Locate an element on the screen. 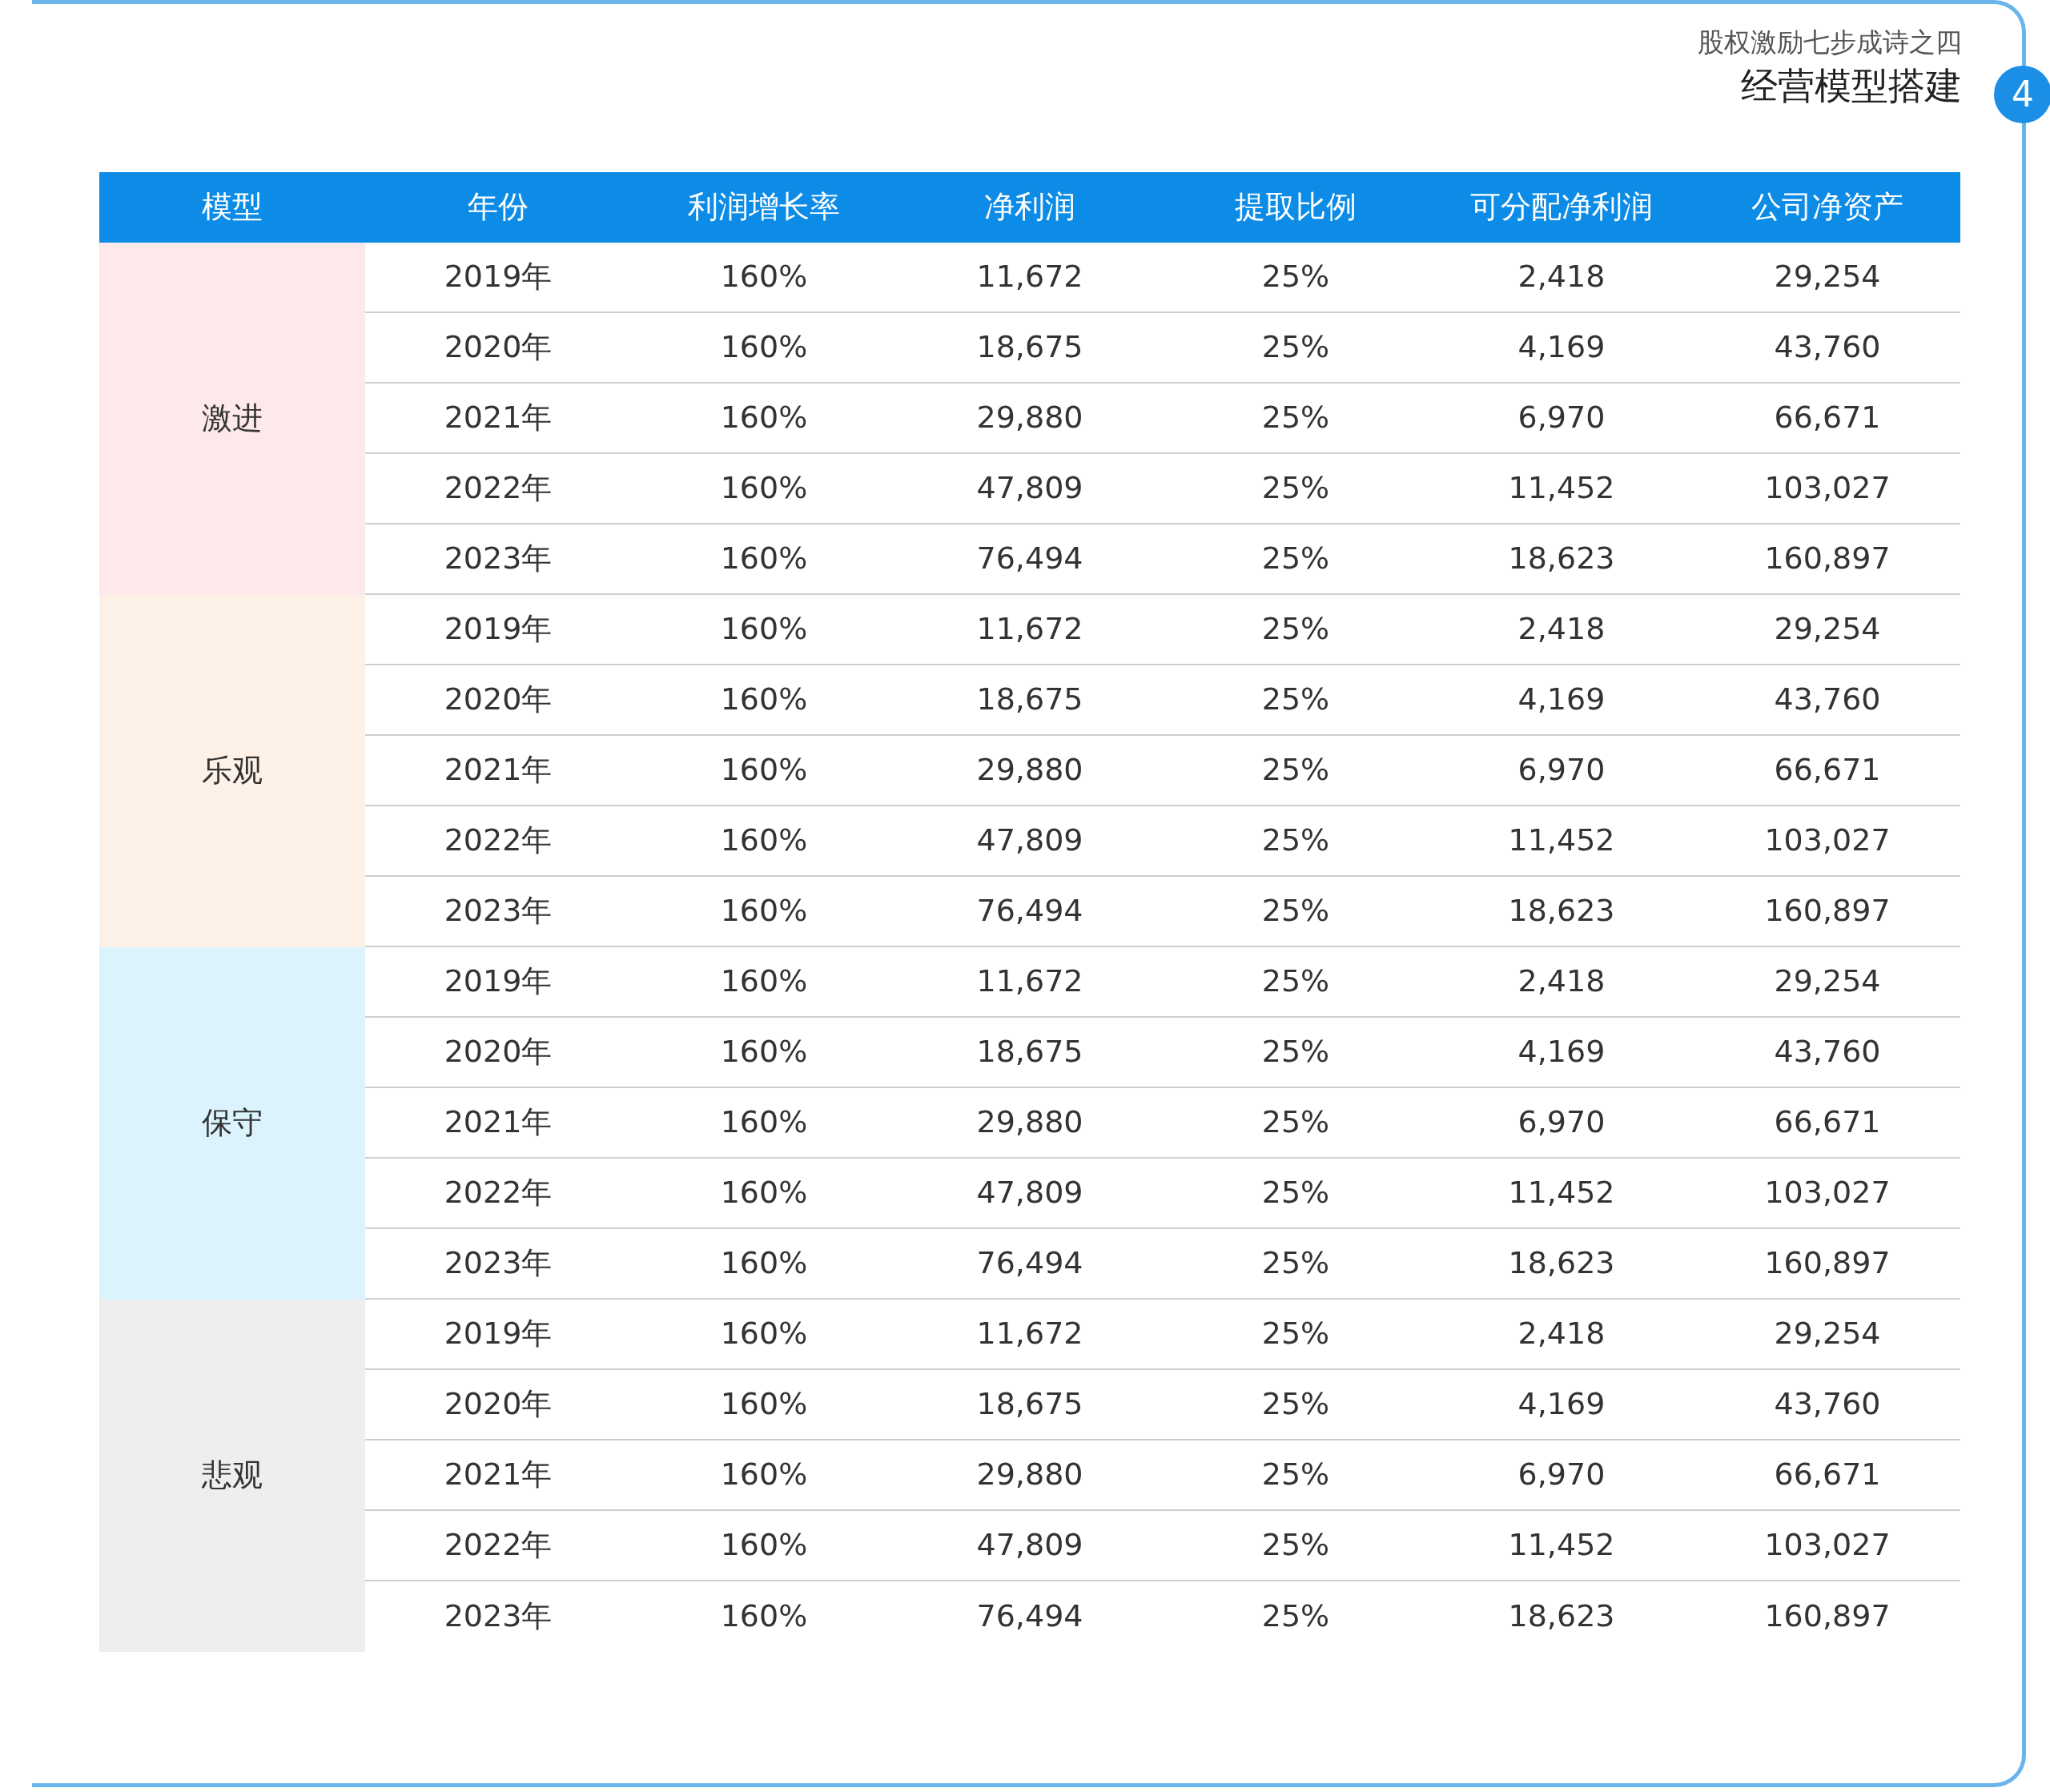 The height and width of the screenshot is (1792, 2050). group-cell: 保守 is located at coordinates (232, 1123).